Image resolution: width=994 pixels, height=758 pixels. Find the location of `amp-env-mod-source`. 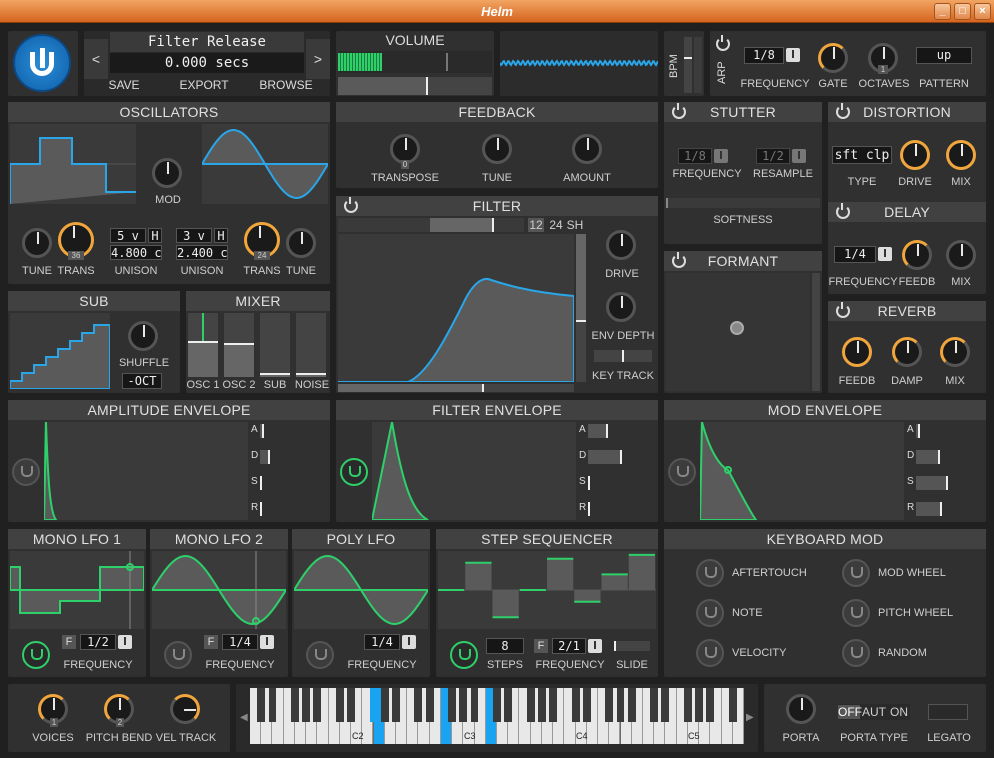

amp-env-mod-source is located at coordinates (26, 472).